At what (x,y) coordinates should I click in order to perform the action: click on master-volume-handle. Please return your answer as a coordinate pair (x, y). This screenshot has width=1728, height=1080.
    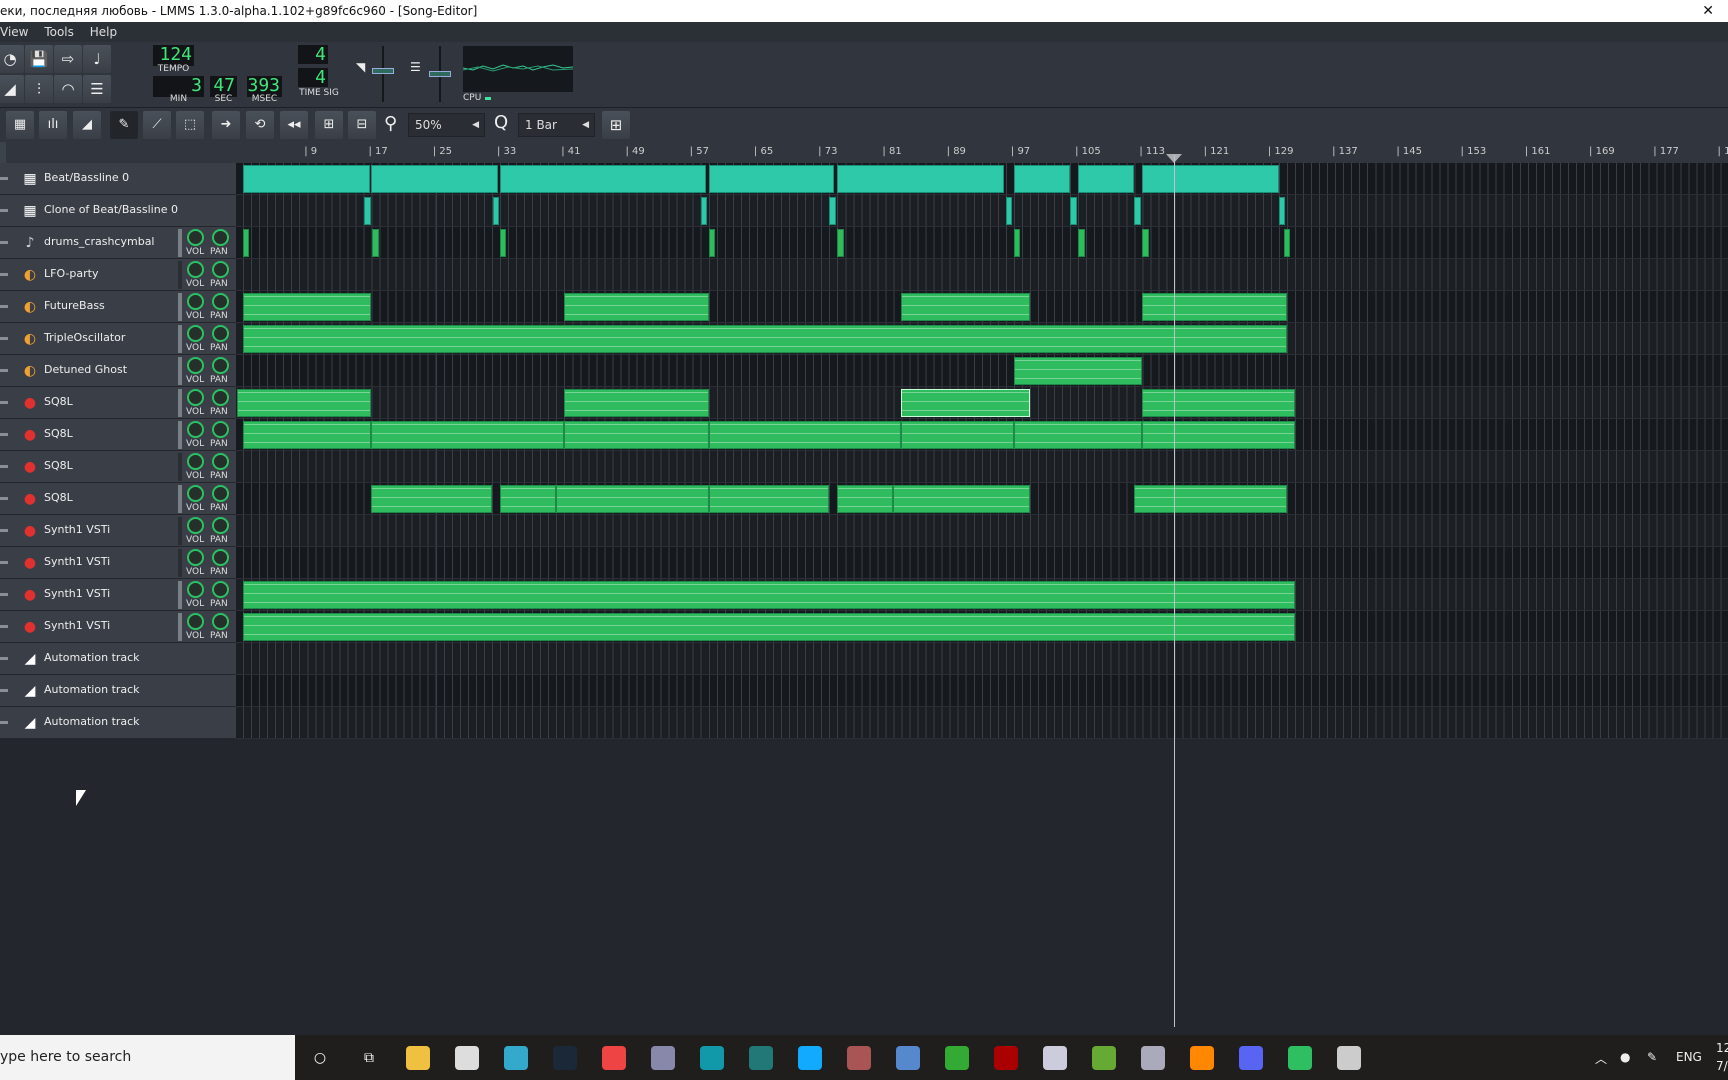
    Looking at the image, I should click on (383, 71).